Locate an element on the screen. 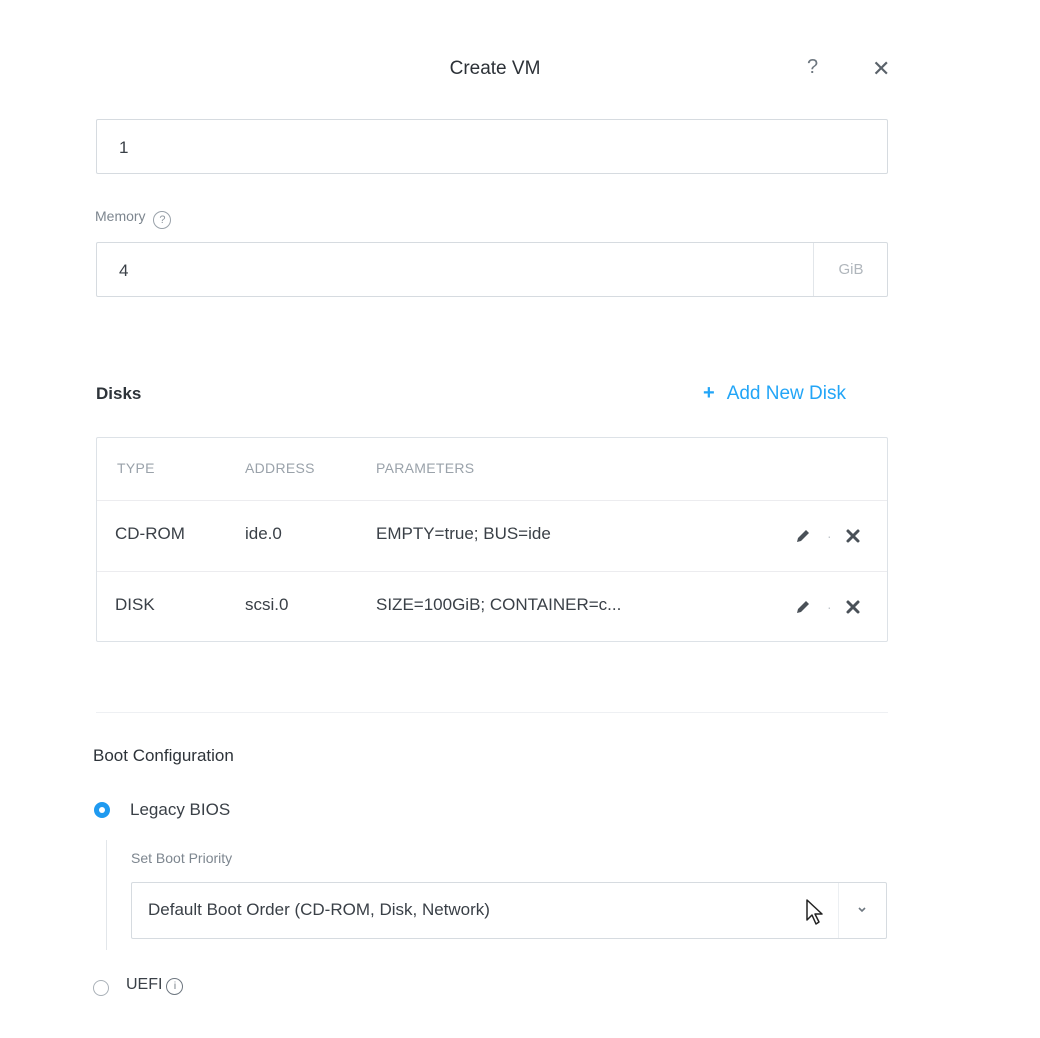 The image size is (1040, 1038). disk-row-1-type: CD-ROM is located at coordinates (150, 533).